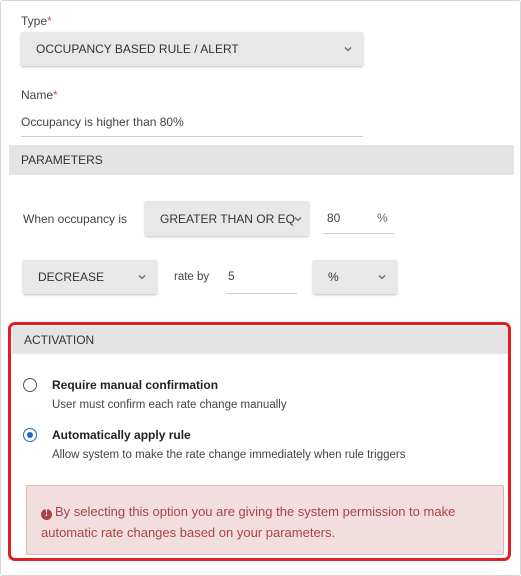 The height and width of the screenshot is (576, 521). Describe the element at coordinates (75, 219) in the screenshot. I see `condition-label: When occupancy is` at that location.